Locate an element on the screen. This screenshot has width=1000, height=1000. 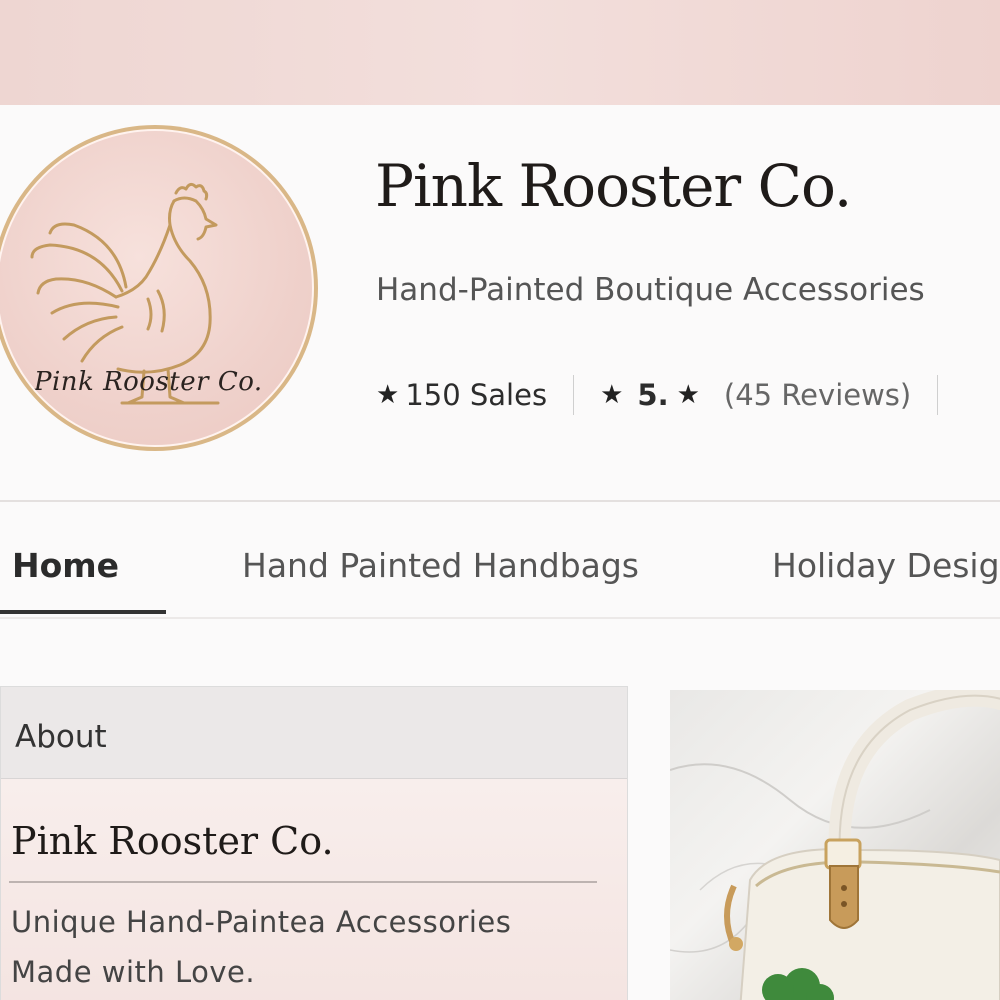
about-title: Pink Rooster Co. is located at coordinates (172, 841).